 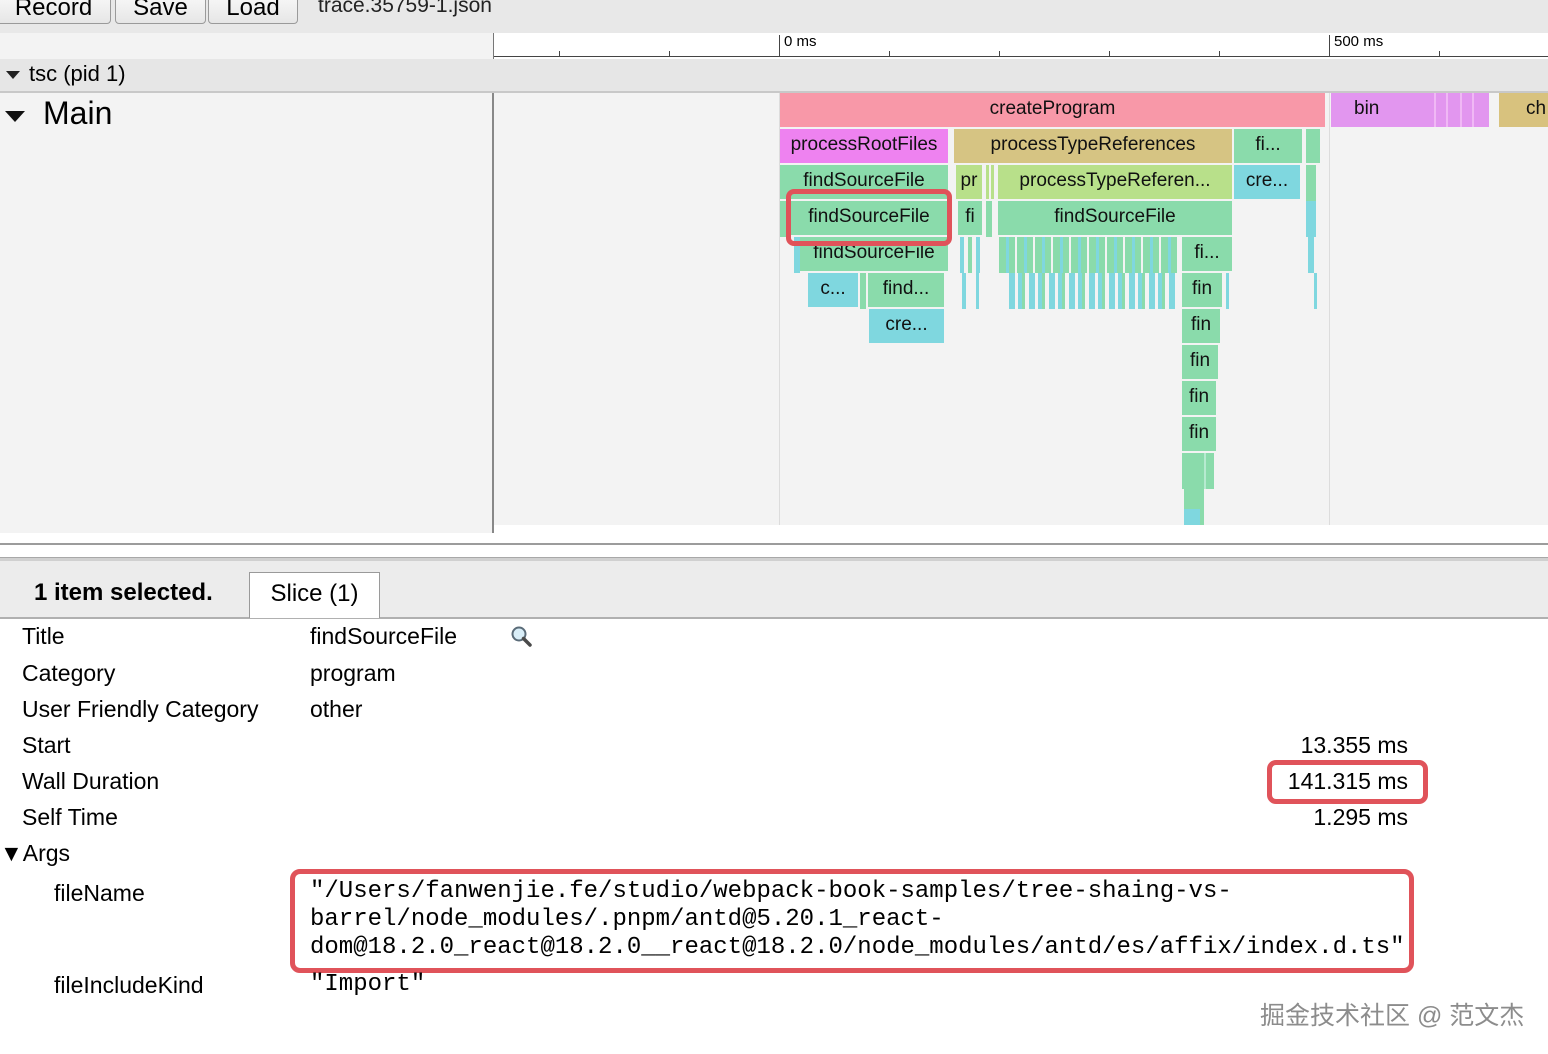 I want to click on slice-fin-2: fin, so click(x=1201, y=326).